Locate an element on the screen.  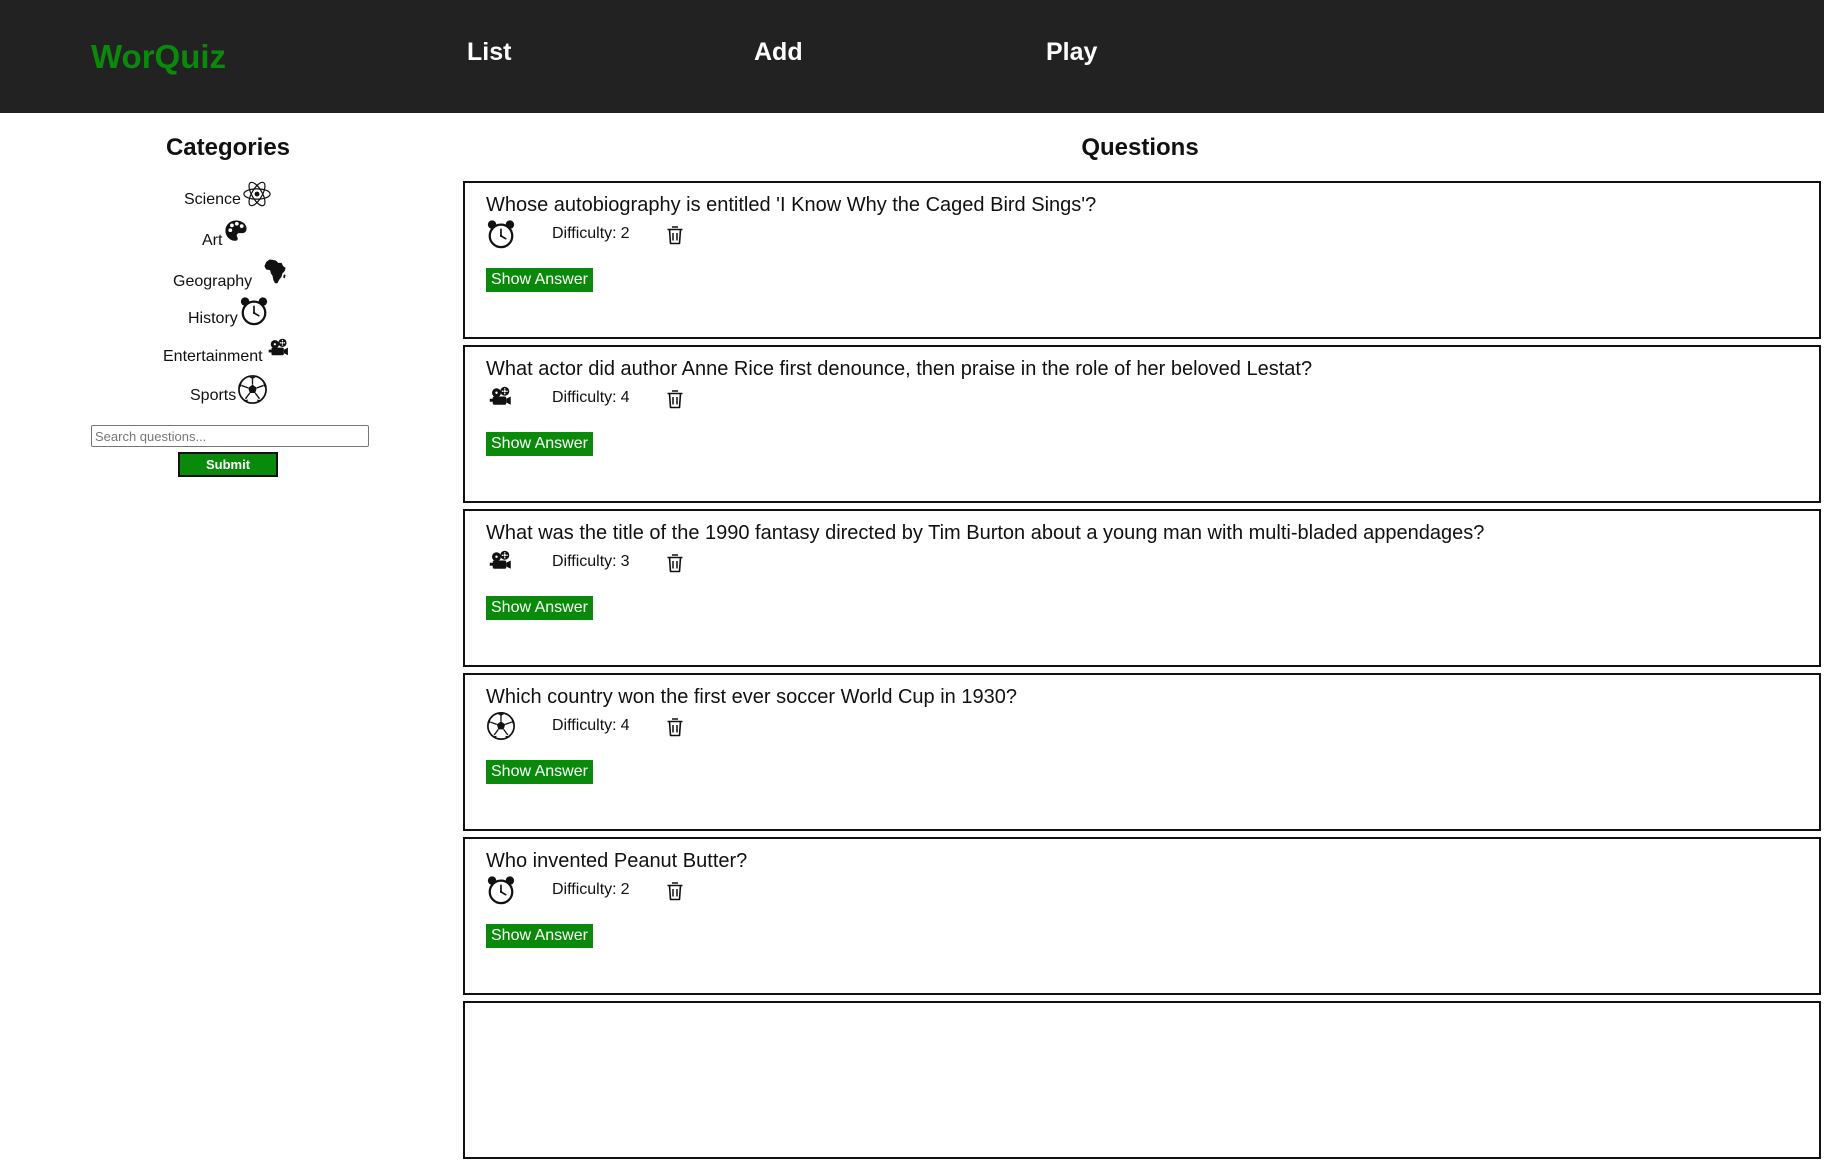
category-science: Science is located at coordinates (228, 194).